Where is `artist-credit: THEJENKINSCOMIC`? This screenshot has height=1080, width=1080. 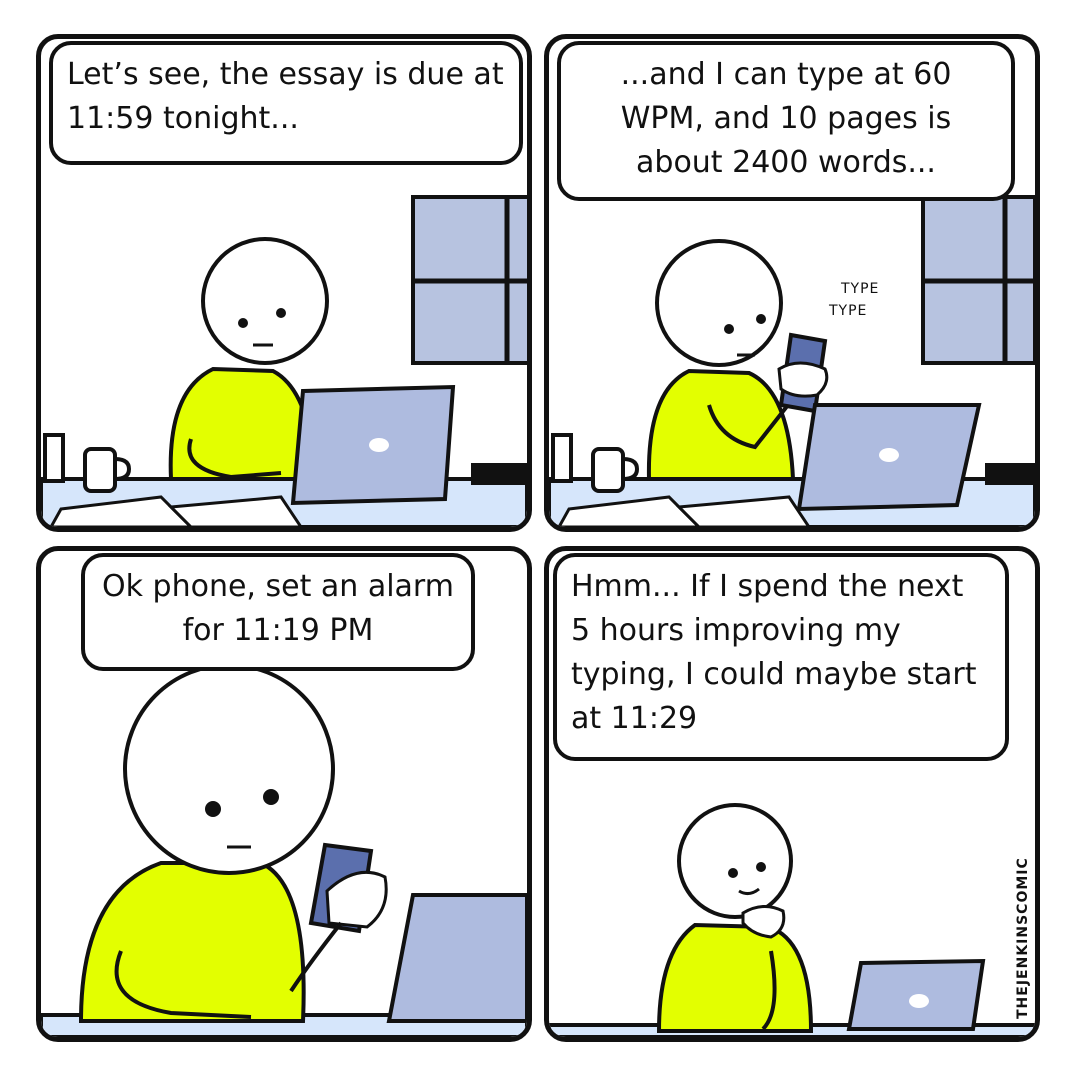 artist-credit: THEJENKINSCOMIC is located at coordinates (1023, 938).